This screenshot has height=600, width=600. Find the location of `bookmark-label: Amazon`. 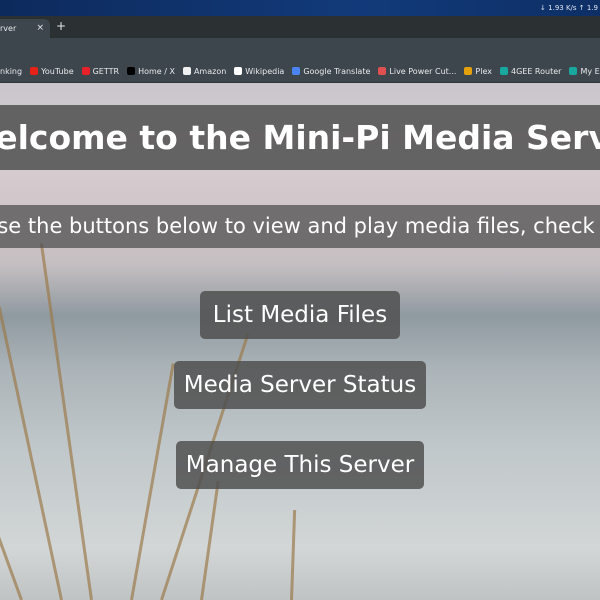

bookmark-label: Amazon is located at coordinates (210, 71).